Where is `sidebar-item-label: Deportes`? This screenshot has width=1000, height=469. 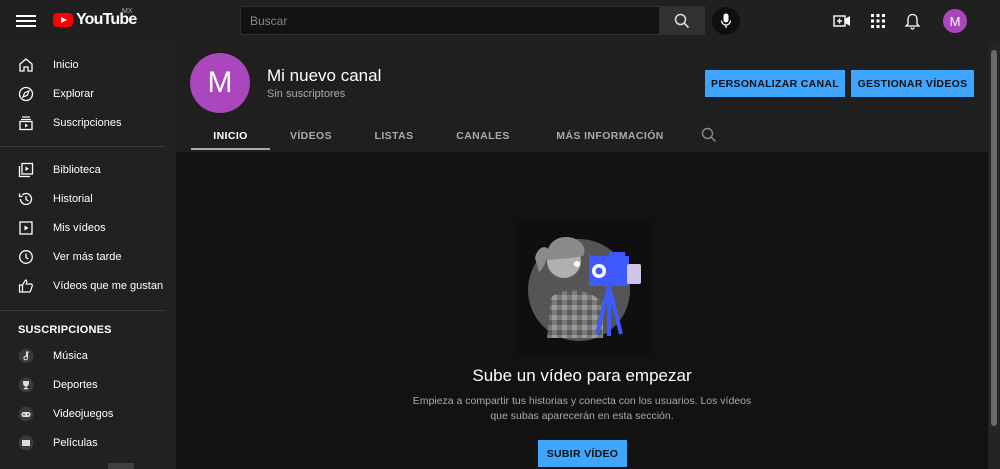 sidebar-item-label: Deportes is located at coordinates (75, 385).